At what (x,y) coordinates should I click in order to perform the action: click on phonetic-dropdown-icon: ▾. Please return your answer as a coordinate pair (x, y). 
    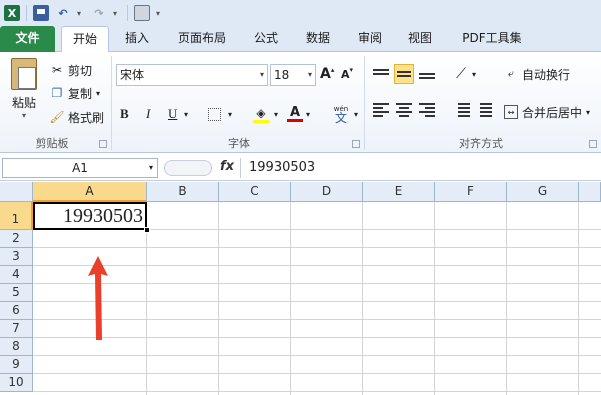
    Looking at the image, I should click on (356, 114).